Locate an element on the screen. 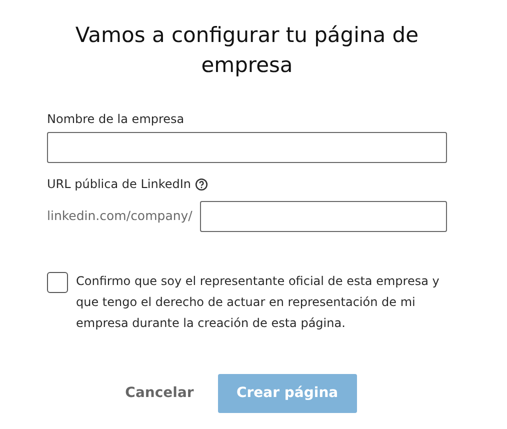 The image size is (507, 429). dialog-title: Vamos a configurar tu página de empresa is located at coordinates (247, 50).